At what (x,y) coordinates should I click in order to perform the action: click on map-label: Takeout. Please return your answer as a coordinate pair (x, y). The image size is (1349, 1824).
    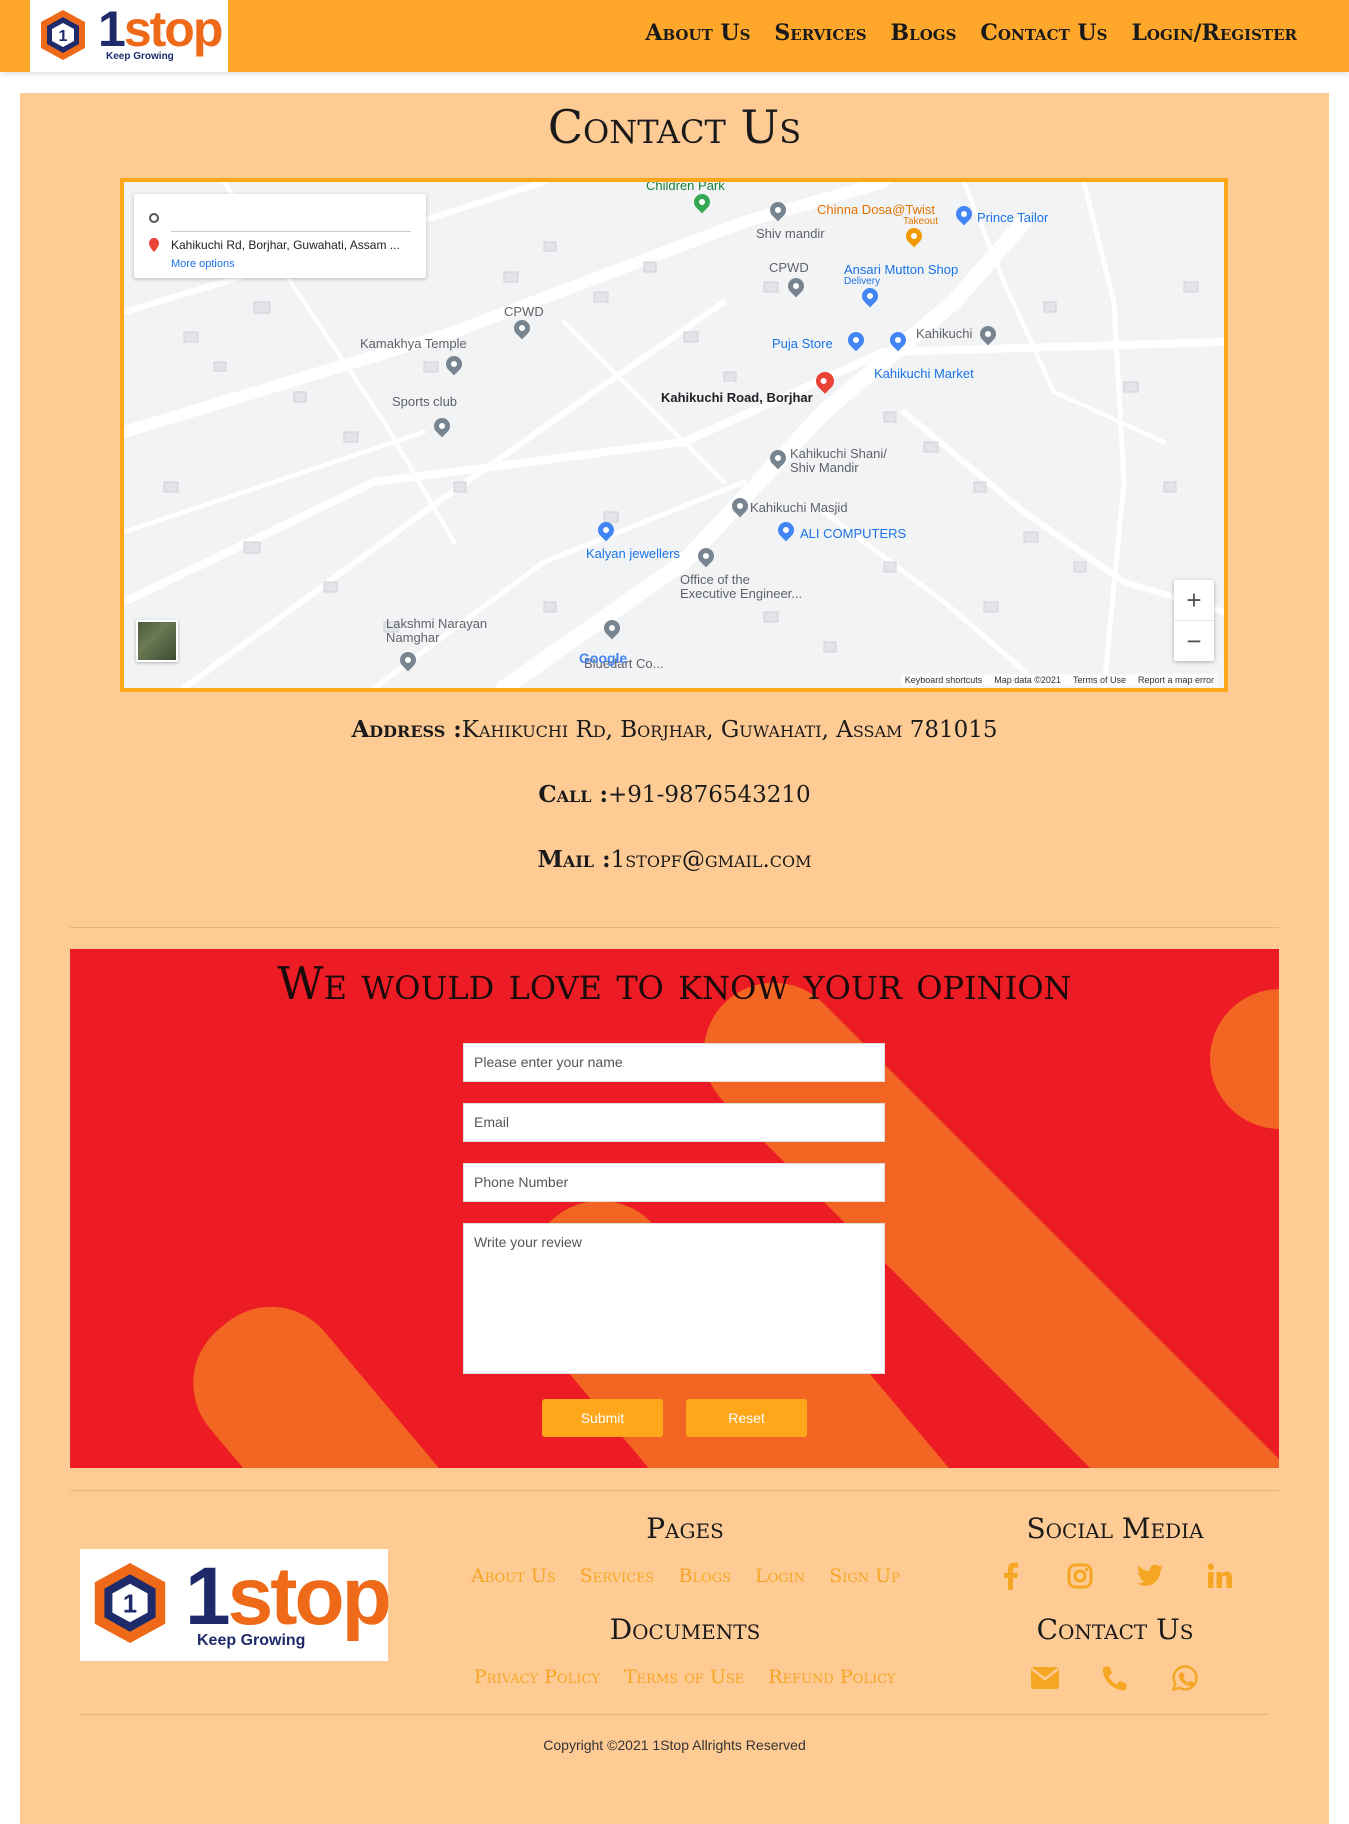
    Looking at the image, I should click on (921, 221).